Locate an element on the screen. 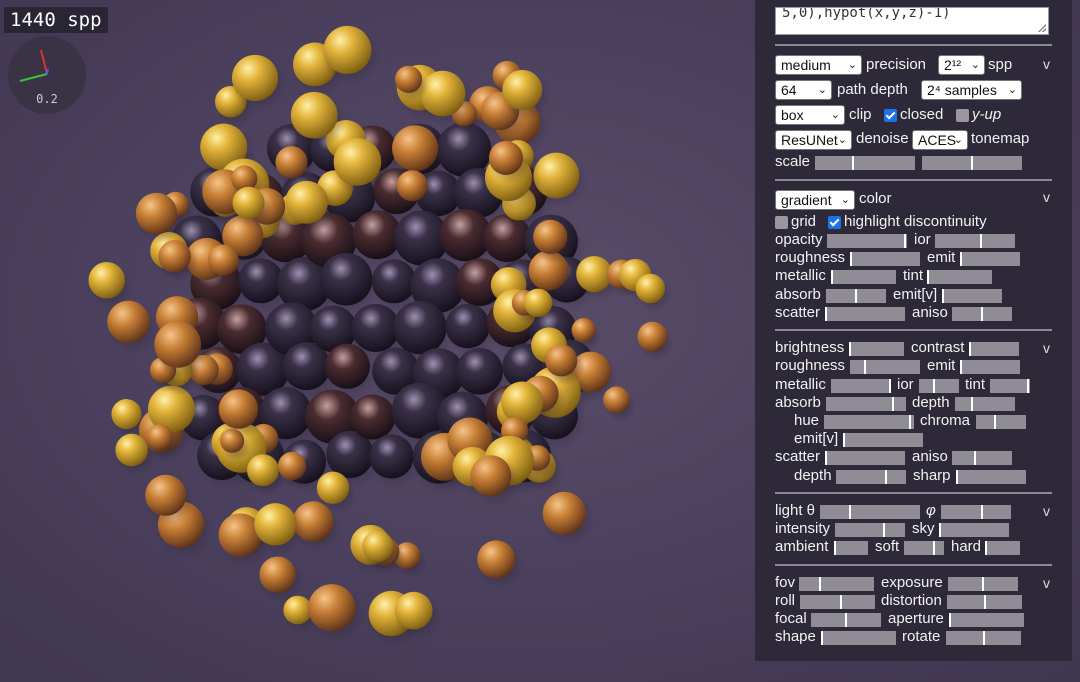 This screenshot has height=682, width=1080. roughness-slider is located at coordinates (885, 259).